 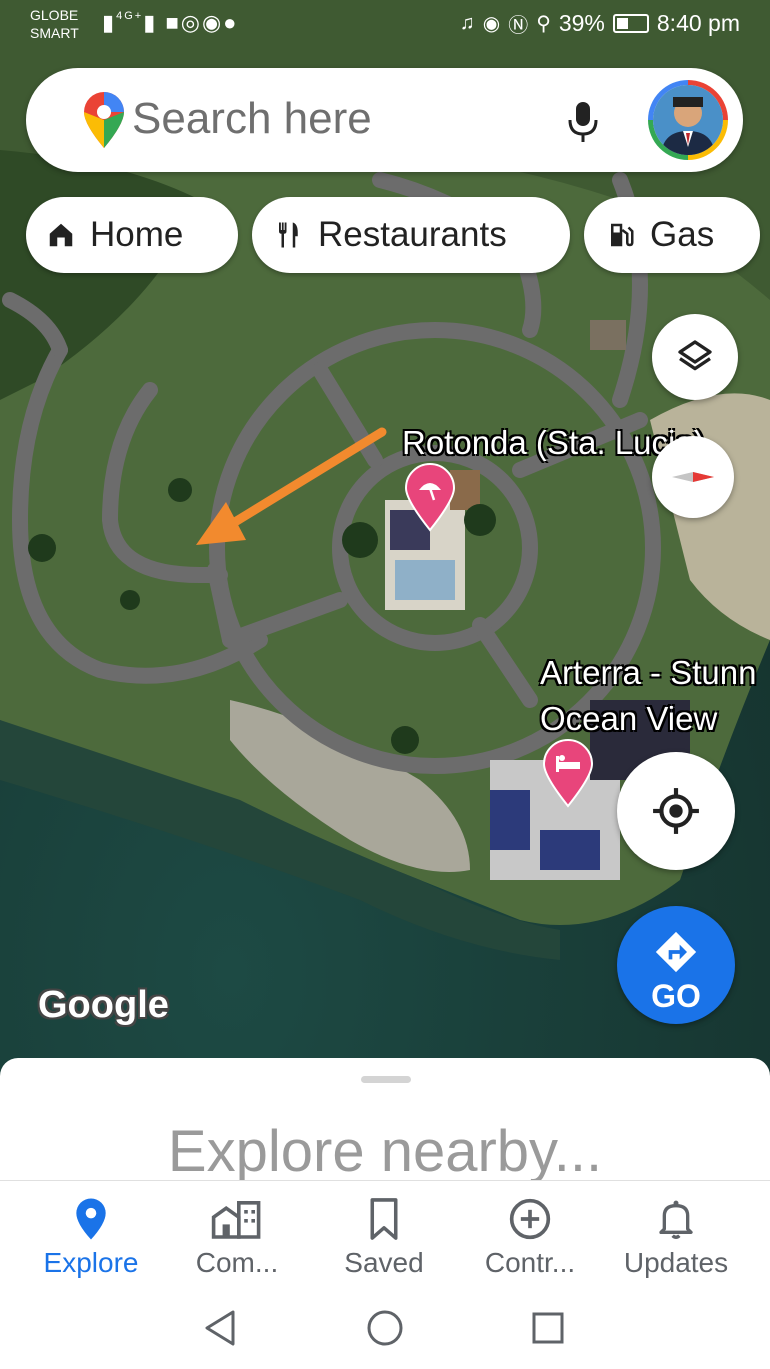 What do you see at coordinates (384, 1219) in the screenshot?
I see `bookmark-icon` at bounding box center [384, 1219].